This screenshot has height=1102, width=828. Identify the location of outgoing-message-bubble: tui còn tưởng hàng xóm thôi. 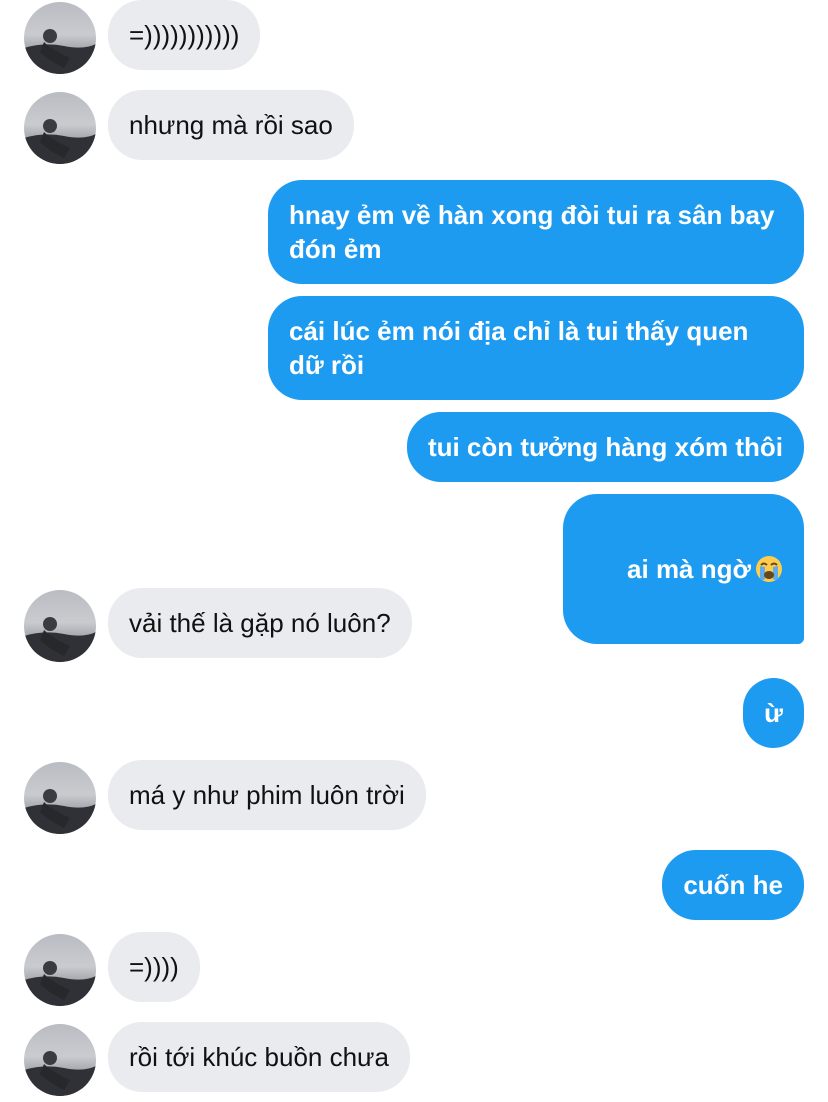
(605, 447).